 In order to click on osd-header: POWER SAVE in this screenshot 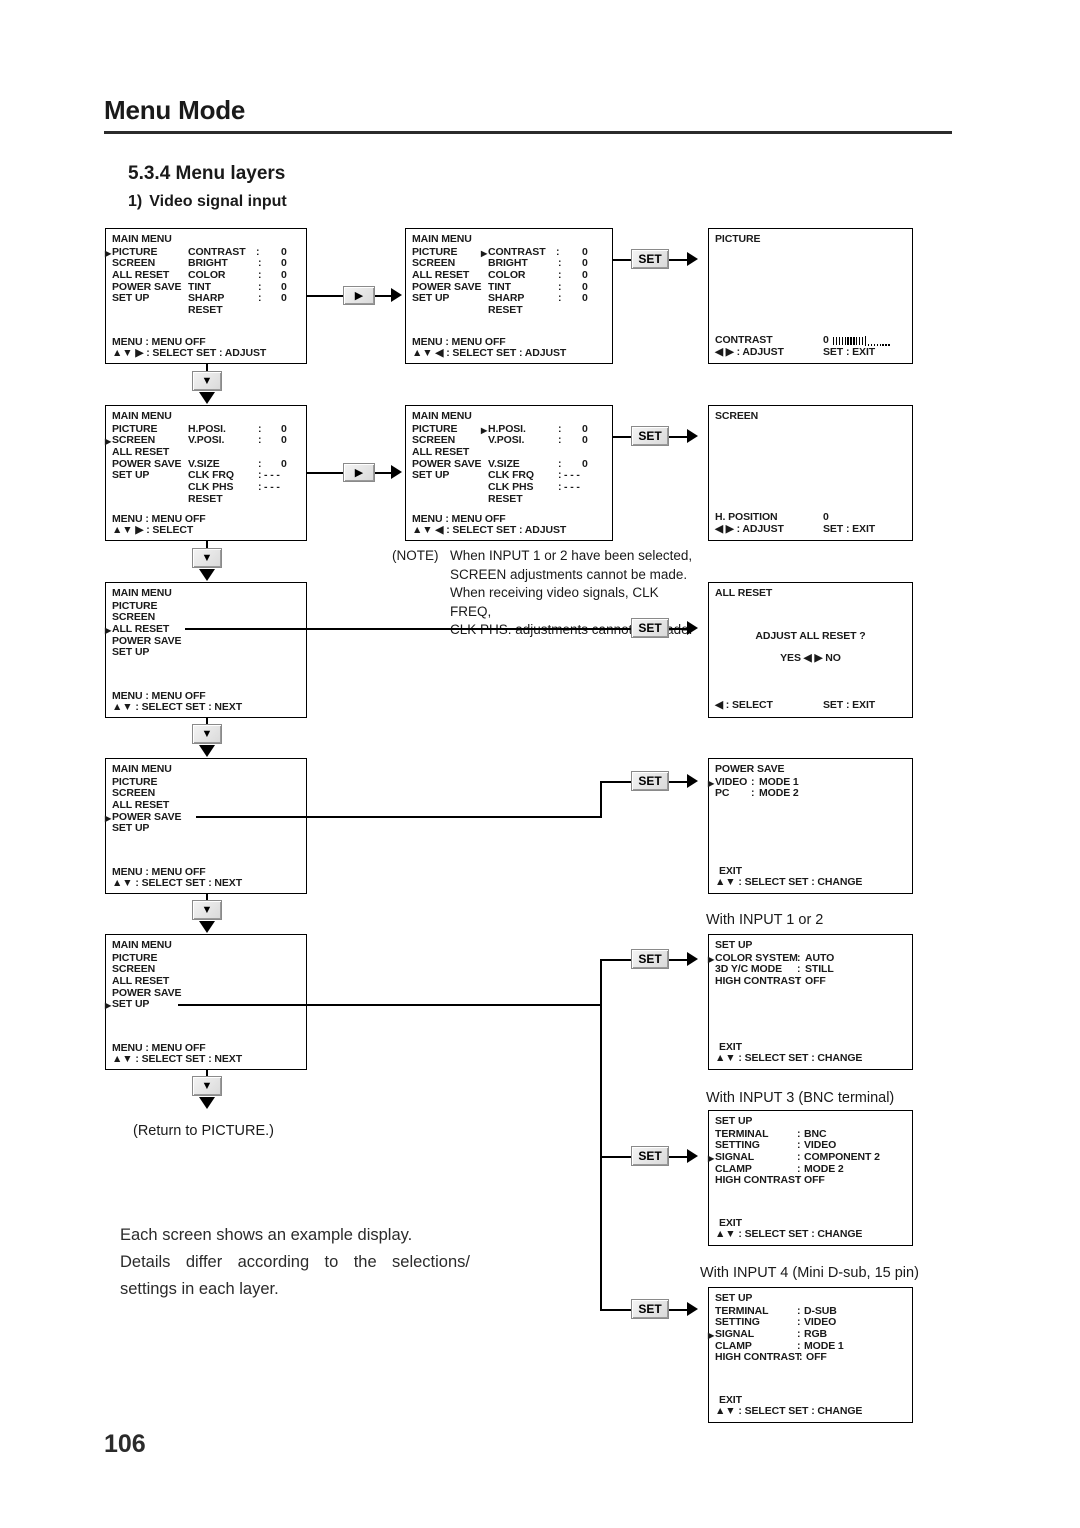, I will do `click(750, 769)`.